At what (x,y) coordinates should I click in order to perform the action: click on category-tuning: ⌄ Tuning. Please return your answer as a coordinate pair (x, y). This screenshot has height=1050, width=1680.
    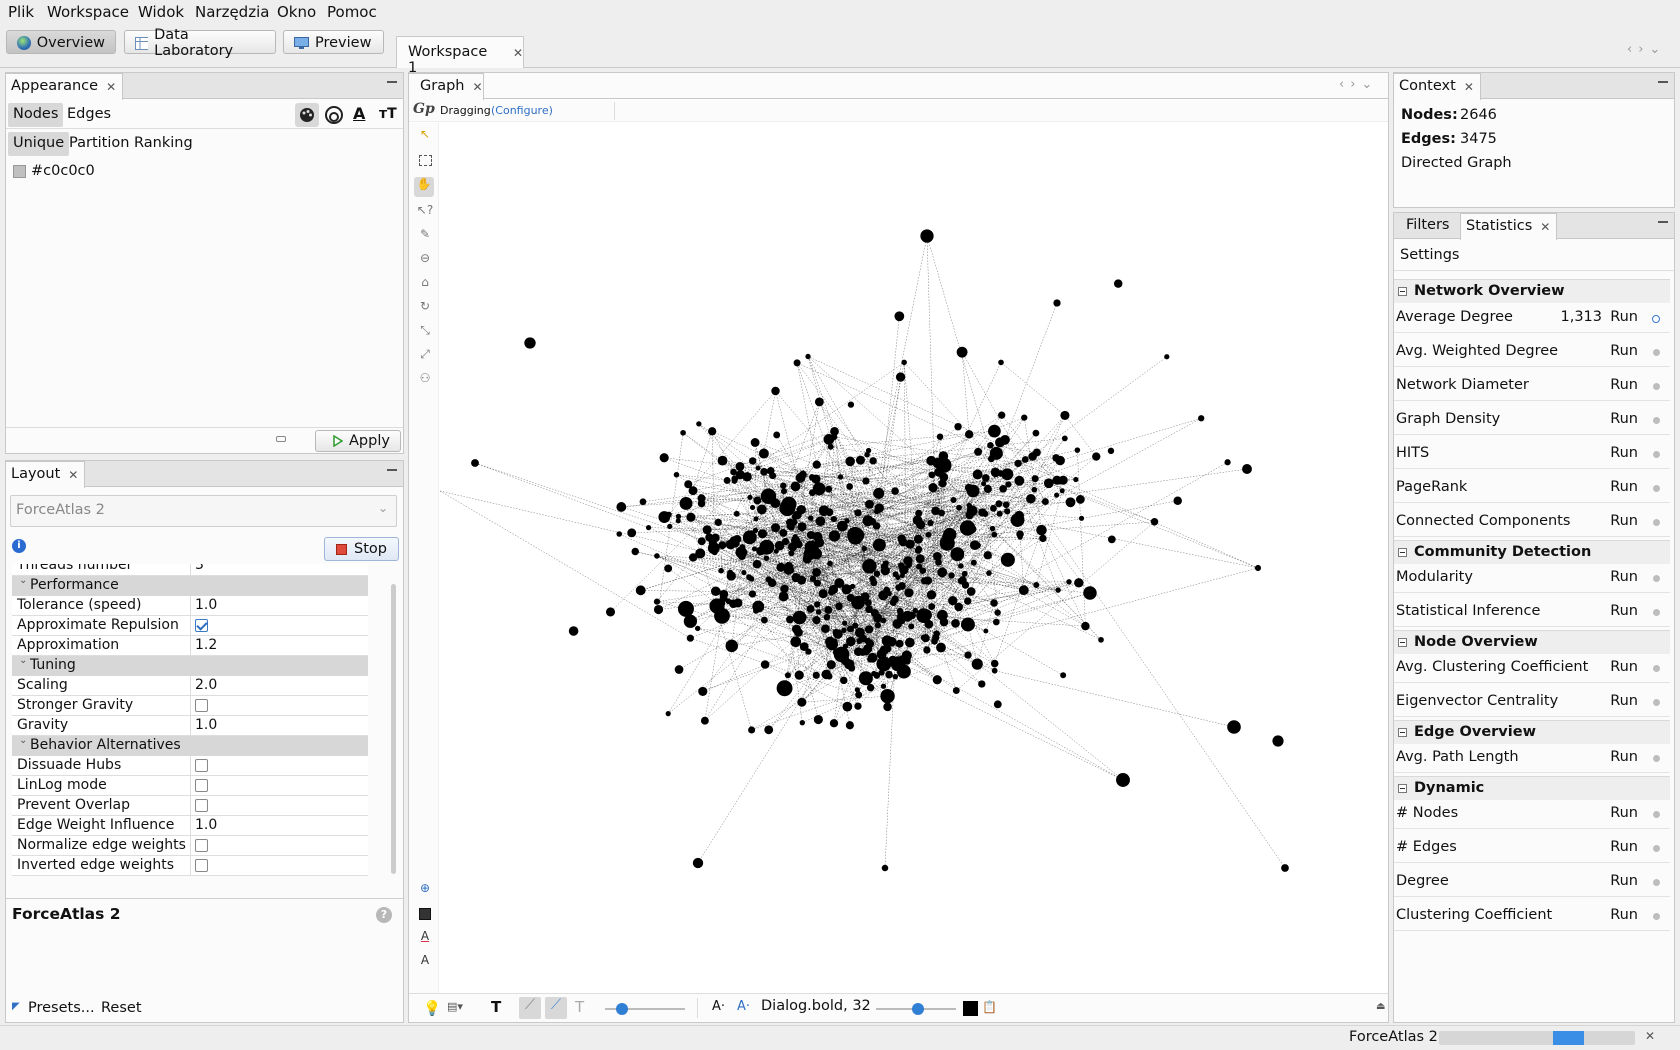
    Looking at the image, I should click on (190, 665).